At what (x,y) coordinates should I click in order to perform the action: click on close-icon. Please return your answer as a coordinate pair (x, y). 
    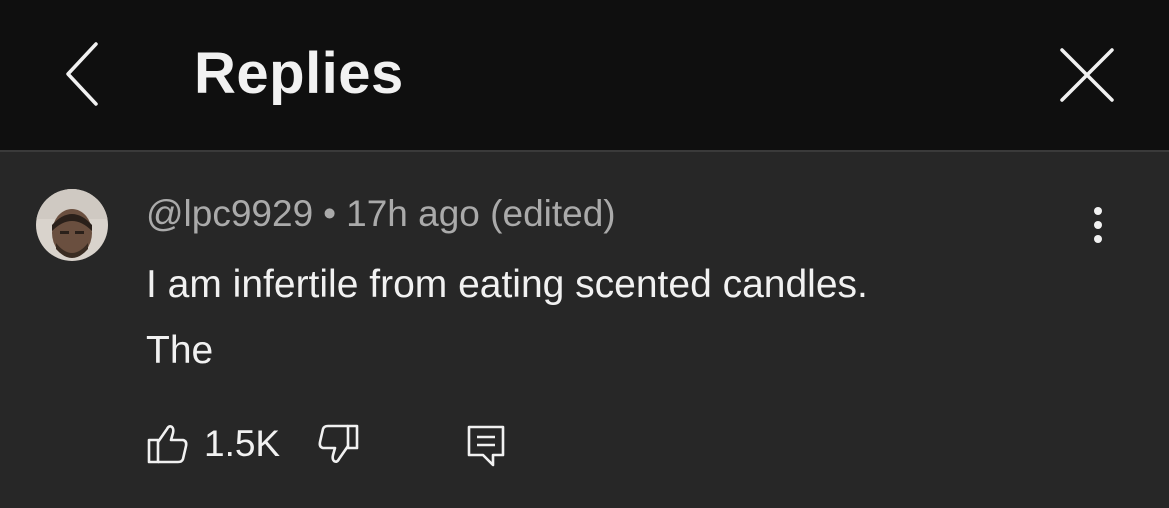
    Looking at the image, I should click on (1087, 75).